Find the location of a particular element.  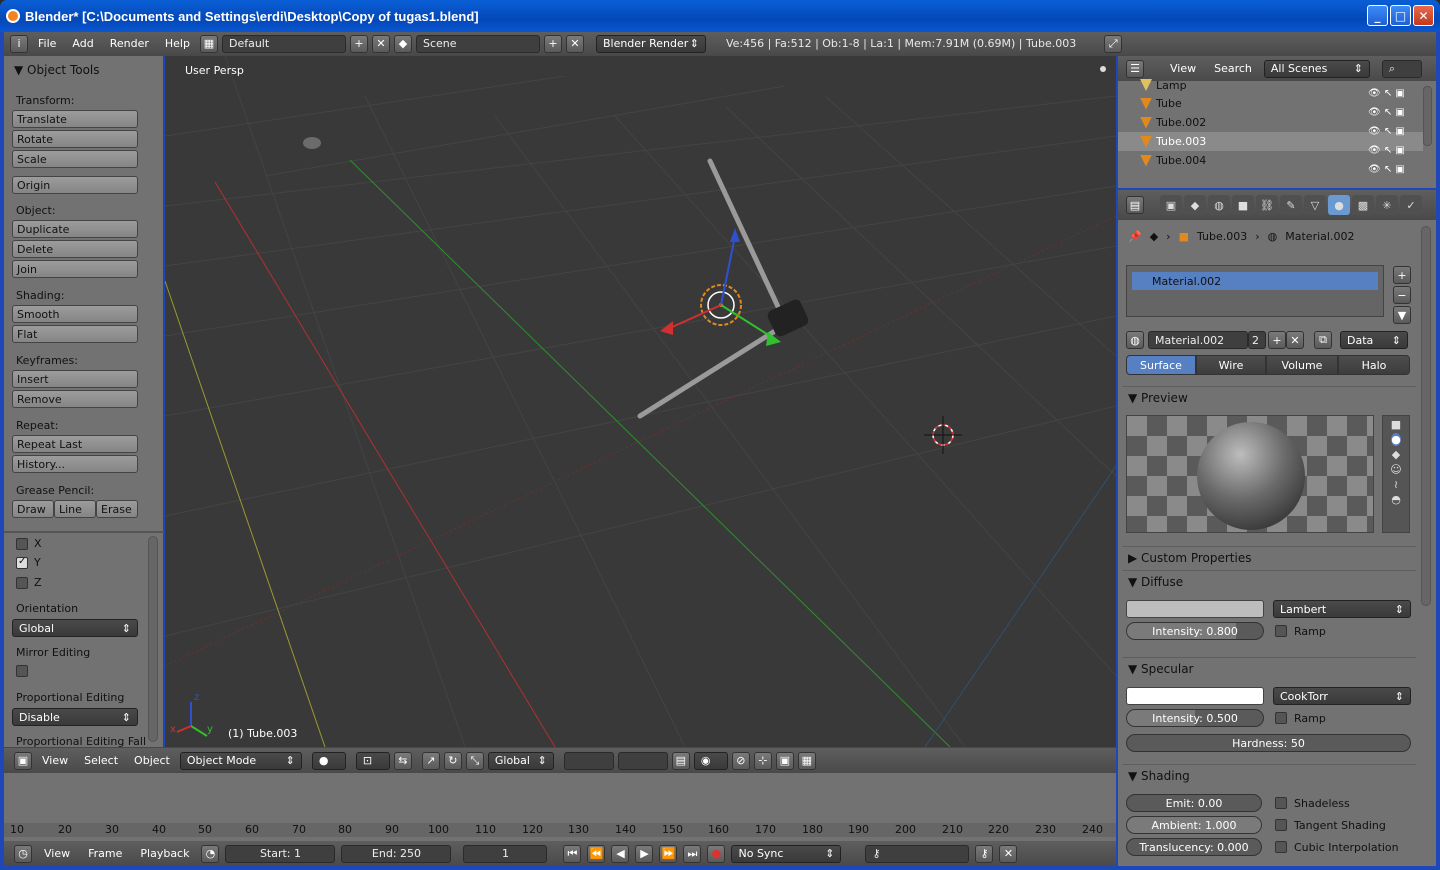

end-frame-field: End: 250 is located at coordinates (396, 853).